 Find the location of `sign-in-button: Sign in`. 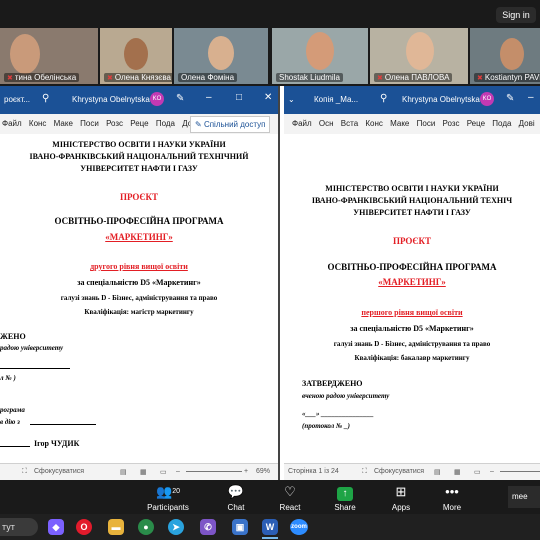

sign-in-button: Sign in is located at coordinates (516, 15).